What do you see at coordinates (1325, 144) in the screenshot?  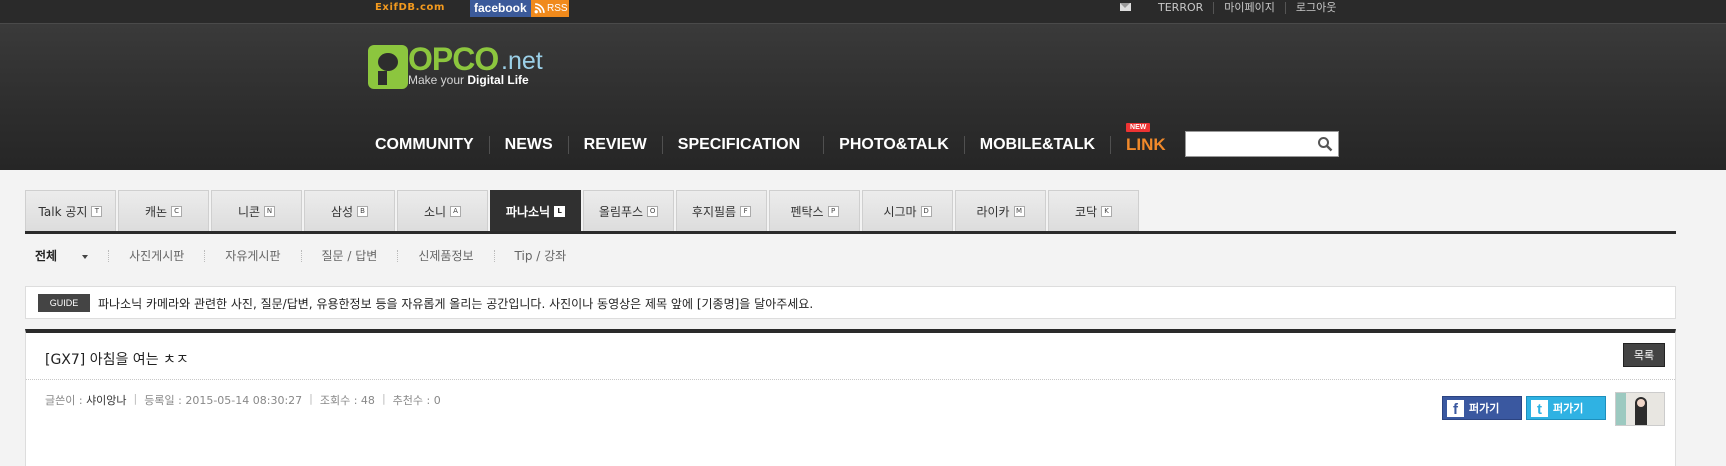 I see `search-icon` at bounding box center [1325, 144].